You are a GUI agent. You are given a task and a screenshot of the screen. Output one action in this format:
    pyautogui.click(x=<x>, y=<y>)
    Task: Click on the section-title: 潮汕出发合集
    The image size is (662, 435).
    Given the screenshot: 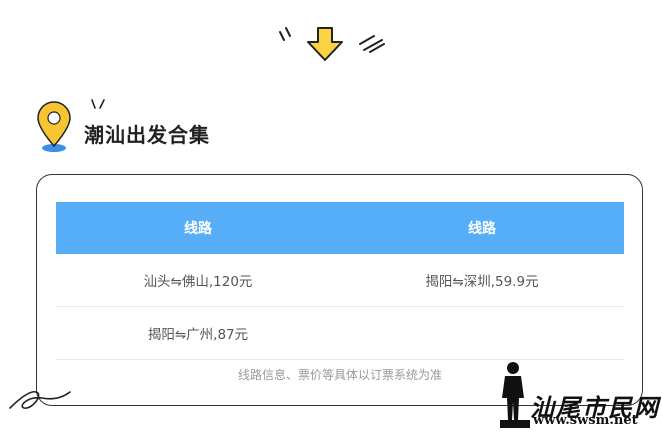 What is the action you would take?
    pyautogui.click(x=147, y=135)
    